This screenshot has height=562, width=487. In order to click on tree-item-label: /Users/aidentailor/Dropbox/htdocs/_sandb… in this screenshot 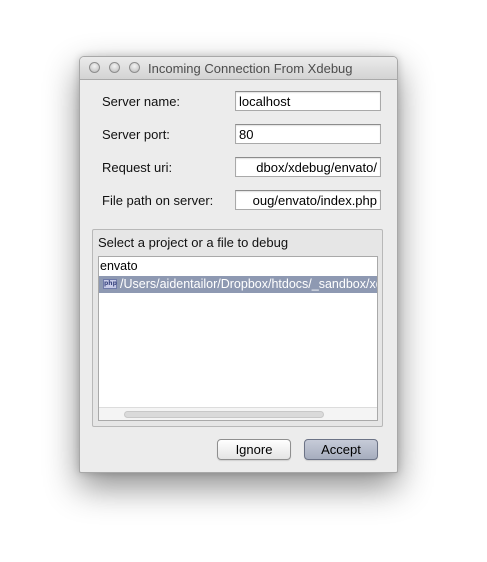, I will do `click(248, 284)`.